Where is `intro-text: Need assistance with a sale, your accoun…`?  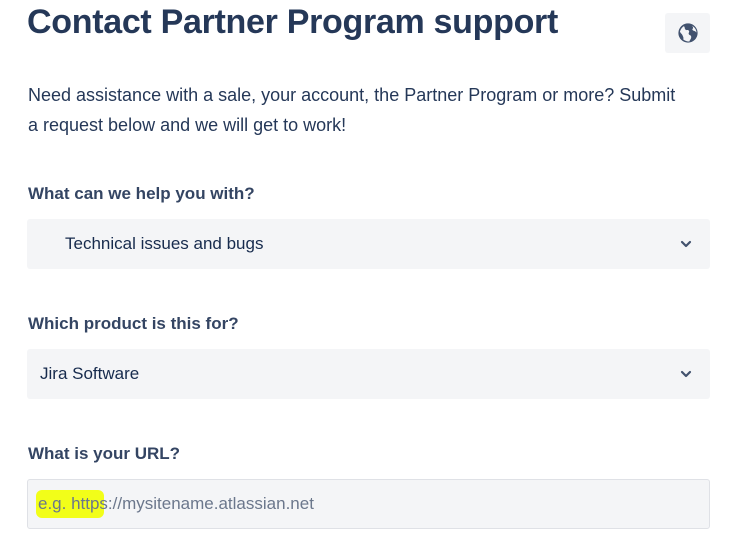 intro-text: Need assistance with a sale, your accoun… is located at coordinates (352, 110).